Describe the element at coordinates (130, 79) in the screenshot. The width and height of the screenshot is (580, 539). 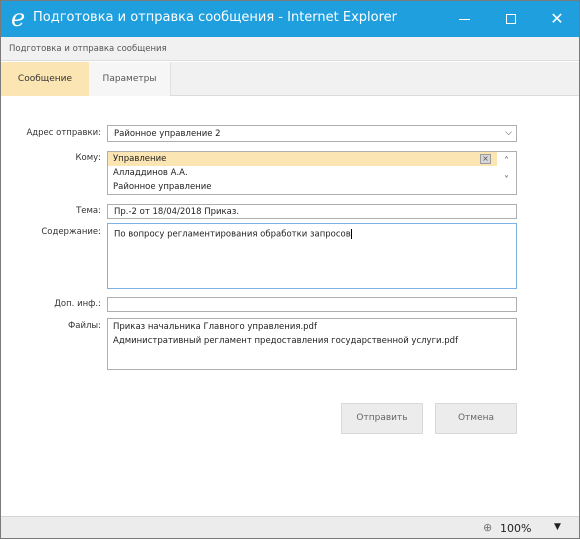
I see `tab-parameters: Параметры` at that location.